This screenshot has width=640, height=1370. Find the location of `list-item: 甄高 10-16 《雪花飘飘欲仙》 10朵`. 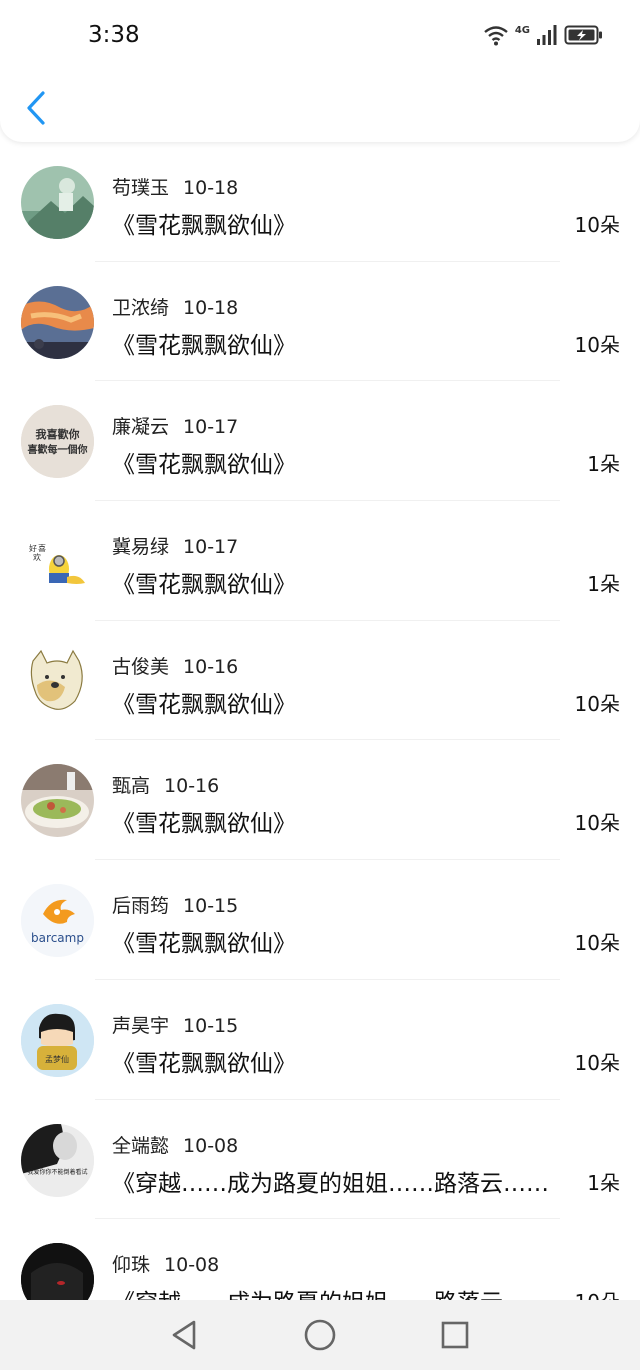

list-item: 甄高 10-16 《雪花飘飘欲仙》 10朵 is located at coordinates (320, 800).